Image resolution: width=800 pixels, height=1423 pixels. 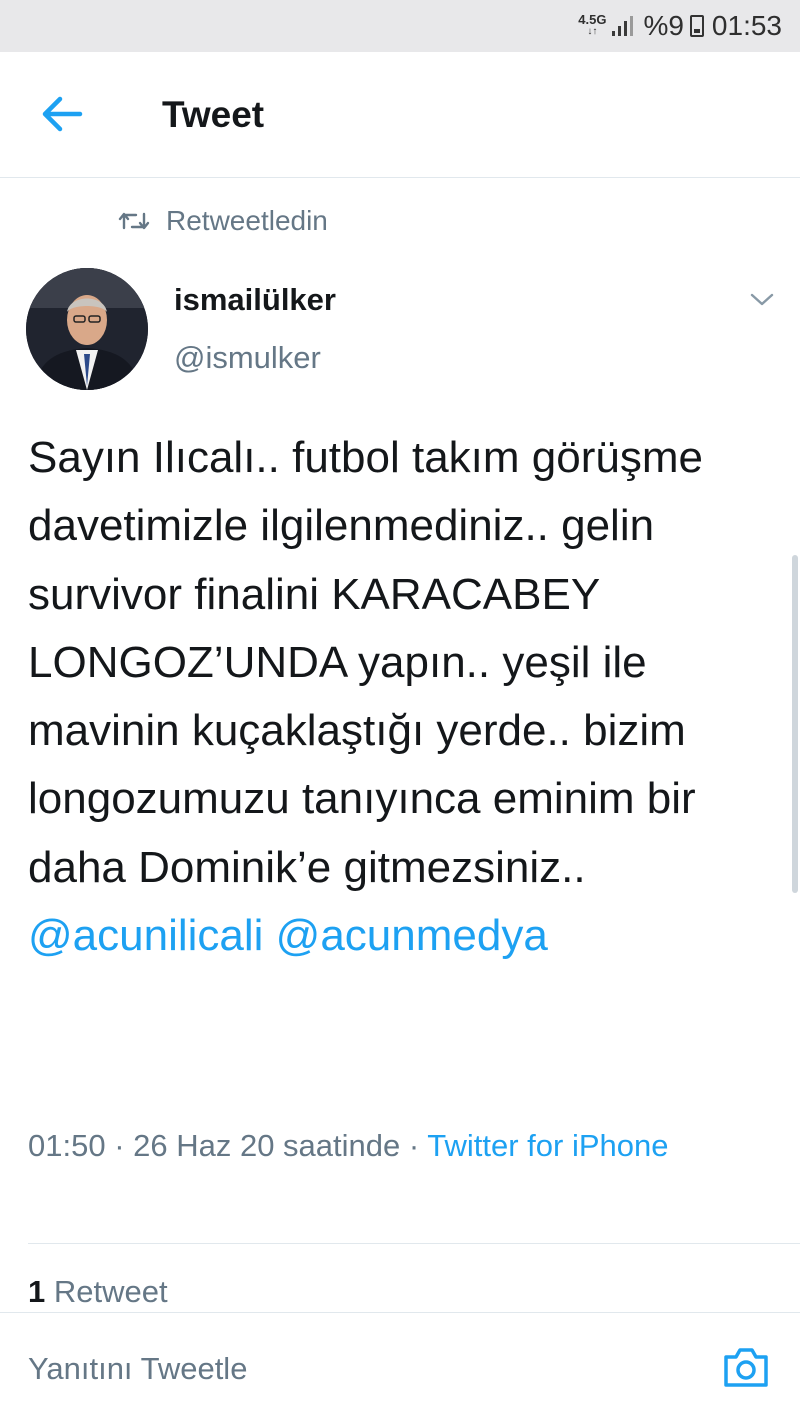 I want to click on camera-icon, so click(x=746, y=1367).